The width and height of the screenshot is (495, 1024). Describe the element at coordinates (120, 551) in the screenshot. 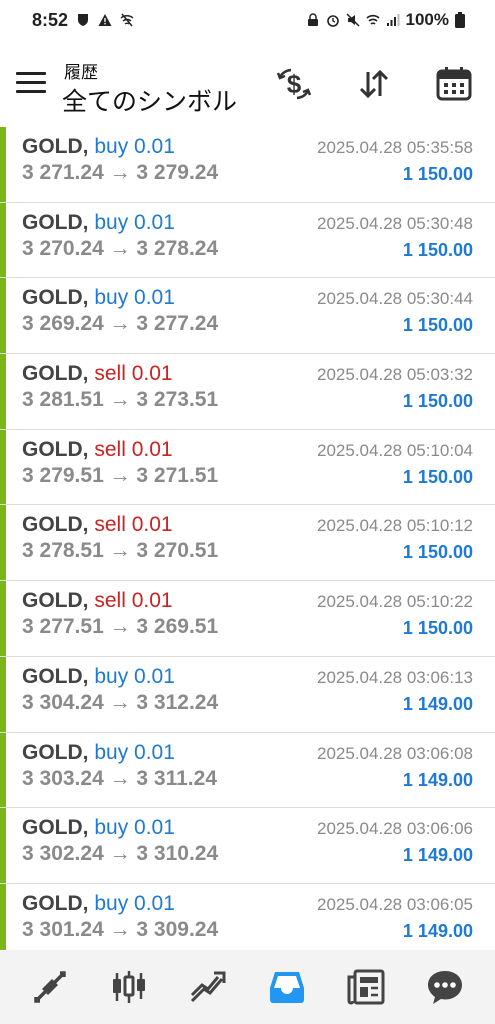

I see `trade-prices: 3 278.51 → 3 270.51` at that location.